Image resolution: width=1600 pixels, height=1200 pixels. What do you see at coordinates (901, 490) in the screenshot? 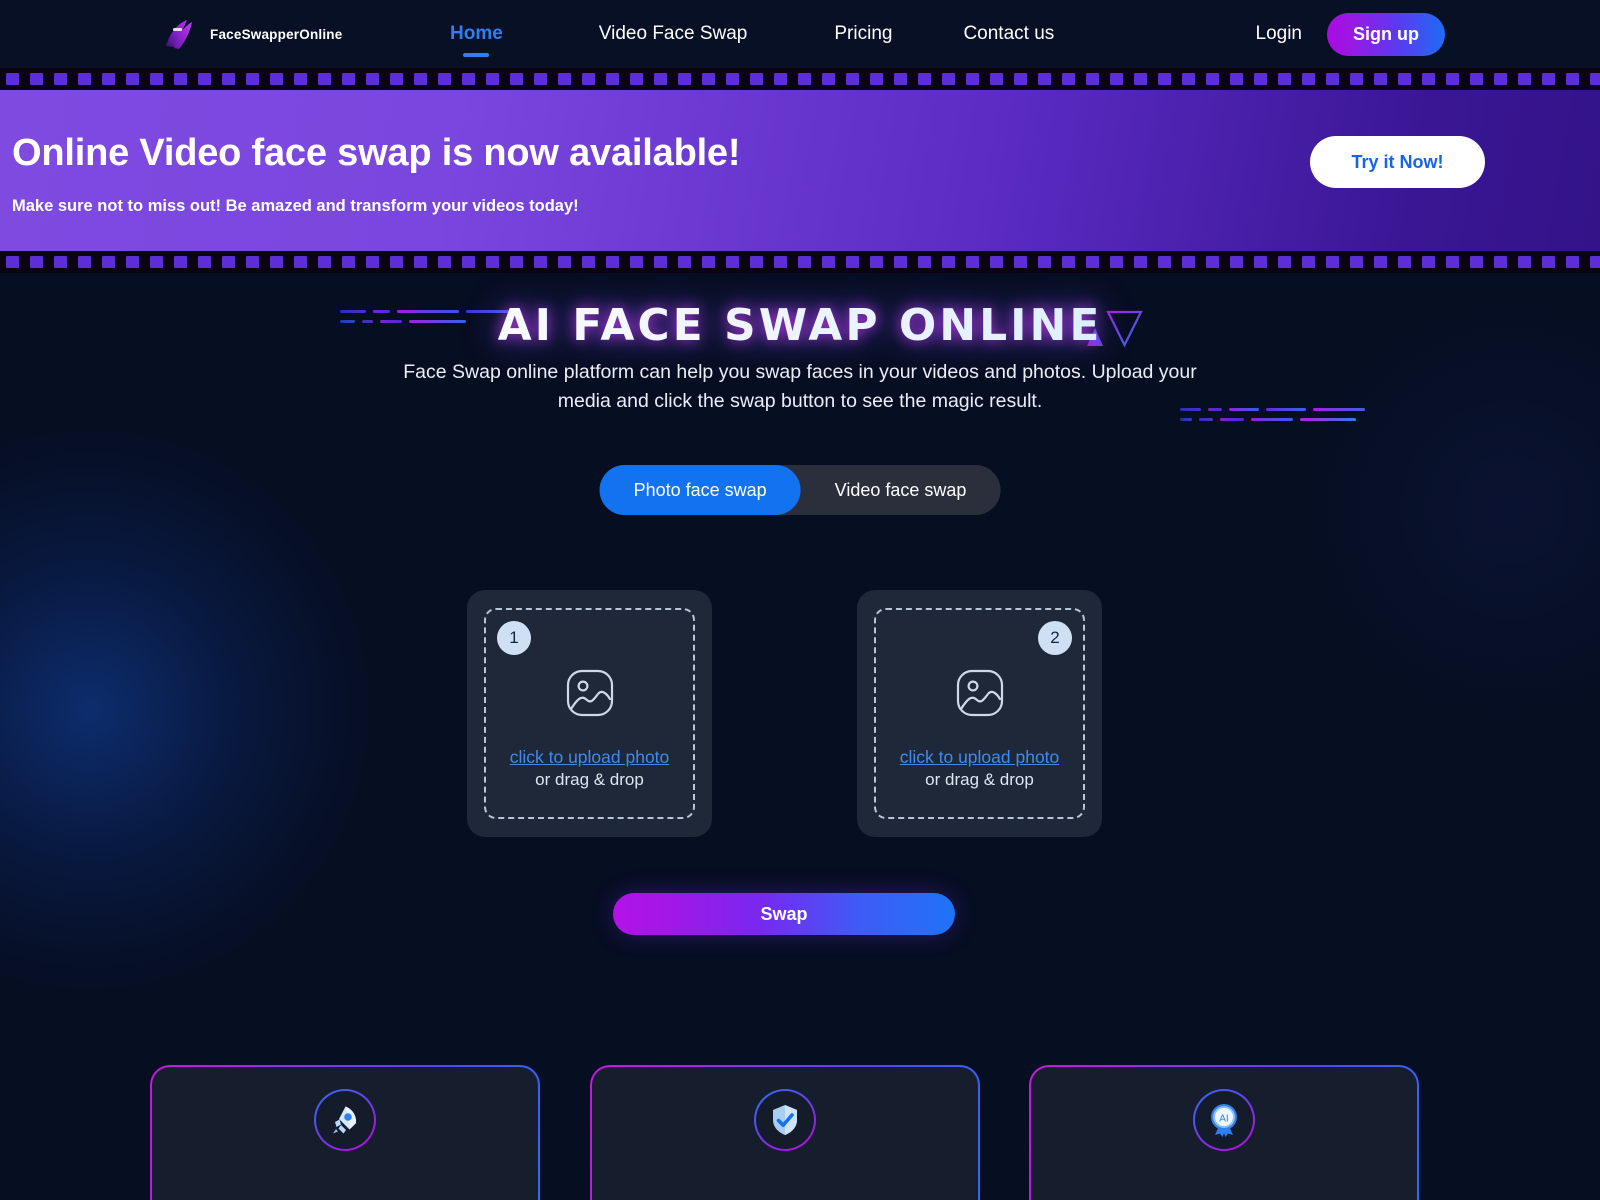
I see `tab-video-face-swap: Video face swap` at bounding box center [901, 490].